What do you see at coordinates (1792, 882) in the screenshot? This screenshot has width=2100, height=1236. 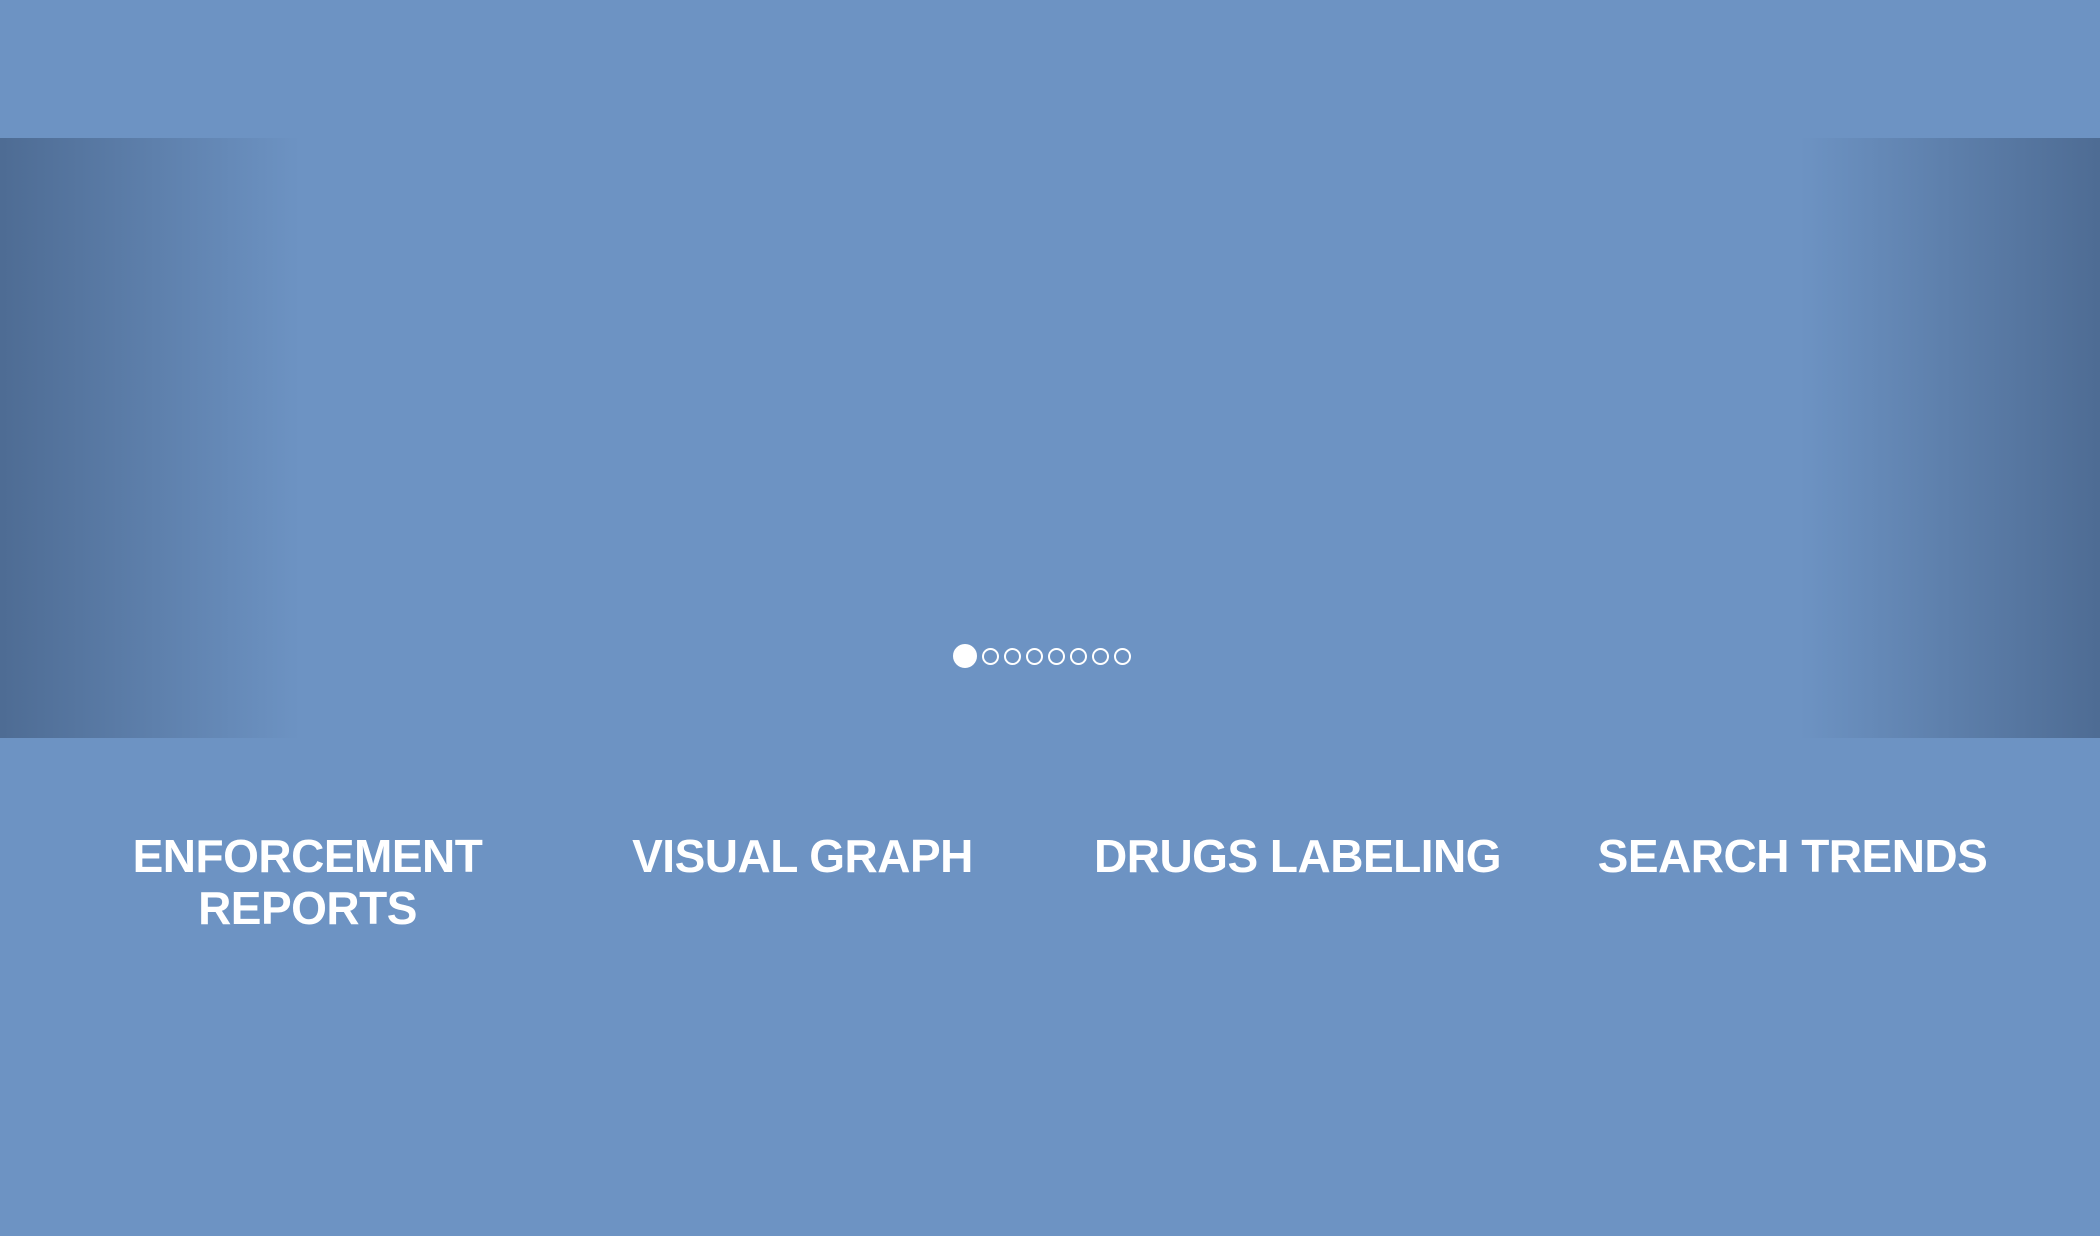 I see `feature-search-trends: SEARCH TRENDS` at bounding box center [1792, 882].